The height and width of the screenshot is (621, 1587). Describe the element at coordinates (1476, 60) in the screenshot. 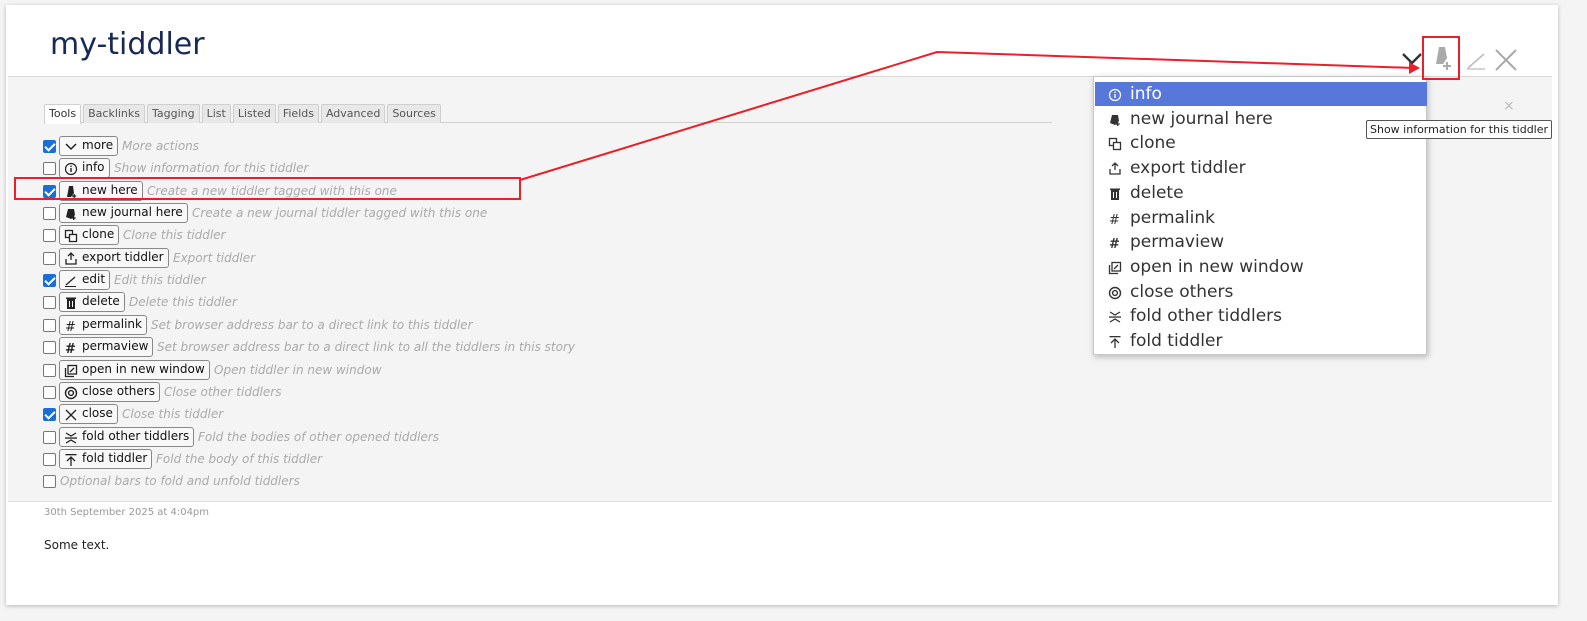

I see `edit-button` at that location.